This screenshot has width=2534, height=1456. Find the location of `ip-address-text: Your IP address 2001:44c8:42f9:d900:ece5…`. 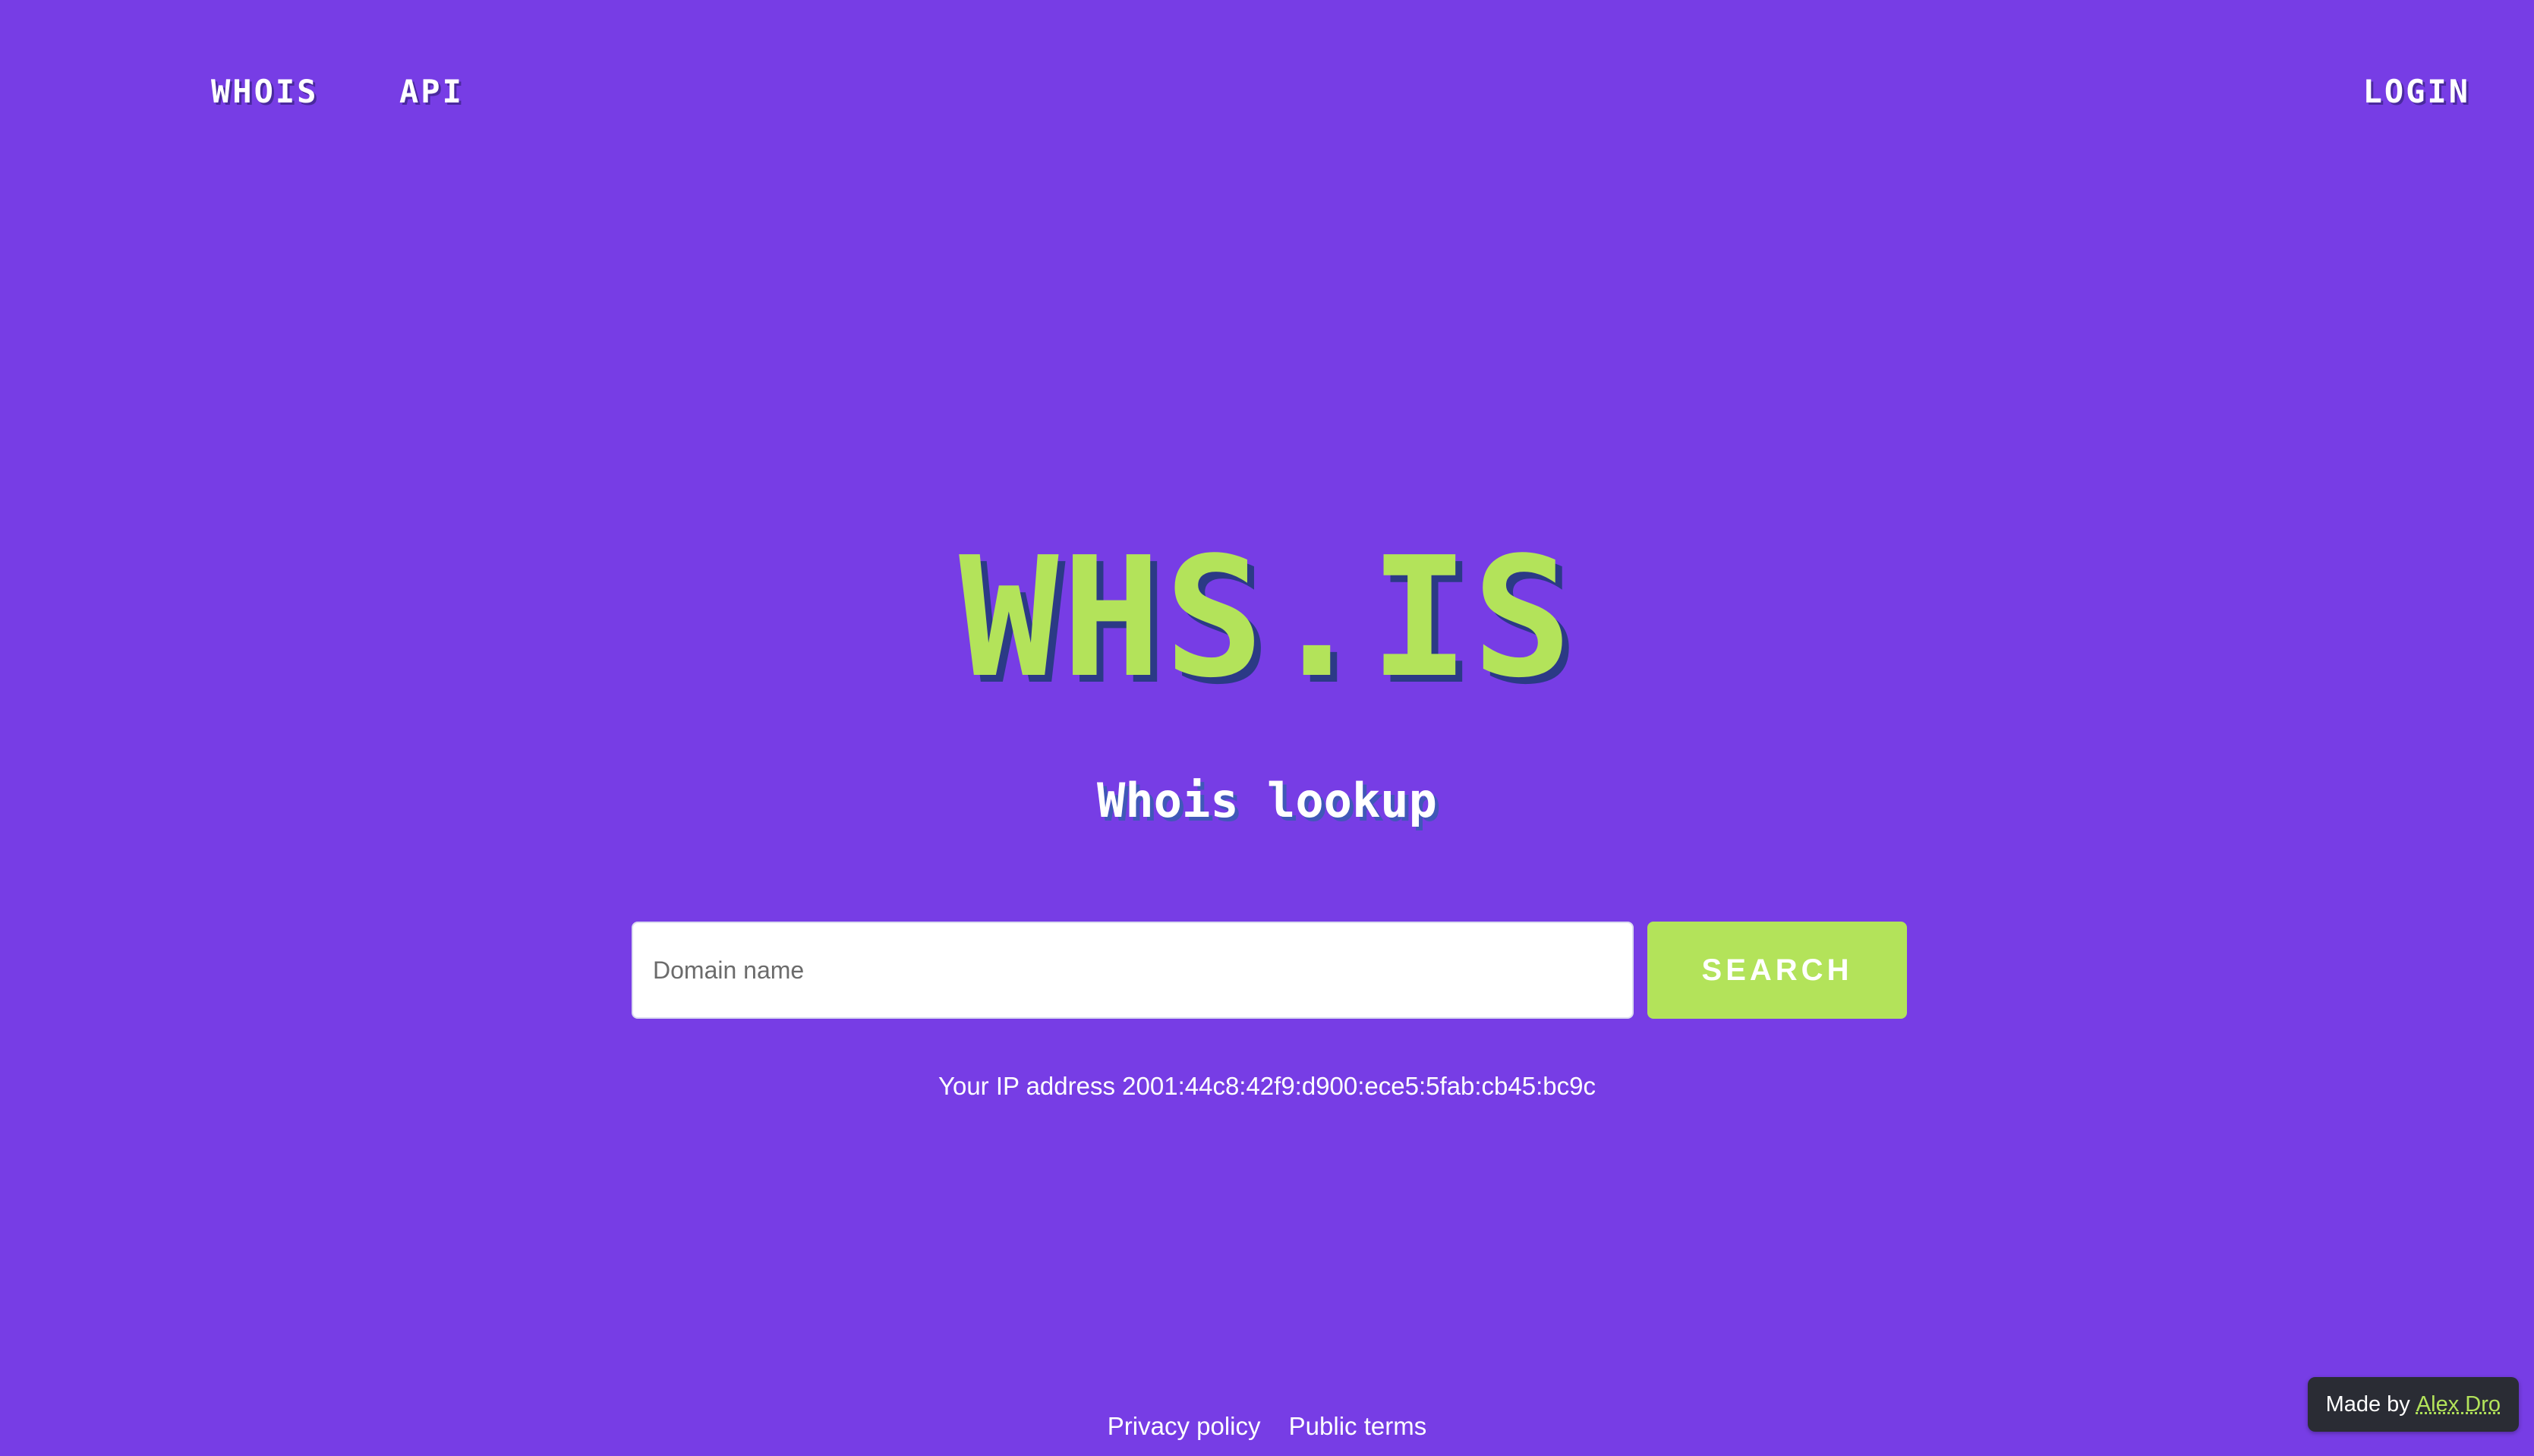

ip-address-text: Your IP address 2001:44c8:42f9:d900:ece5… is located at coordinates (1267, 1086).